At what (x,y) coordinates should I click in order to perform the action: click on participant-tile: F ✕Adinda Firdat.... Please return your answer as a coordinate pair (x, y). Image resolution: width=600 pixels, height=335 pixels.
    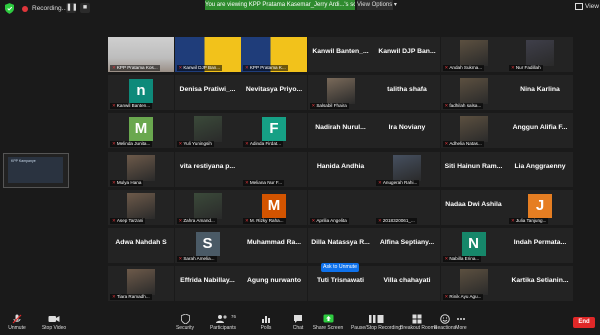
    Looking at the image, I should click on (274, 131).